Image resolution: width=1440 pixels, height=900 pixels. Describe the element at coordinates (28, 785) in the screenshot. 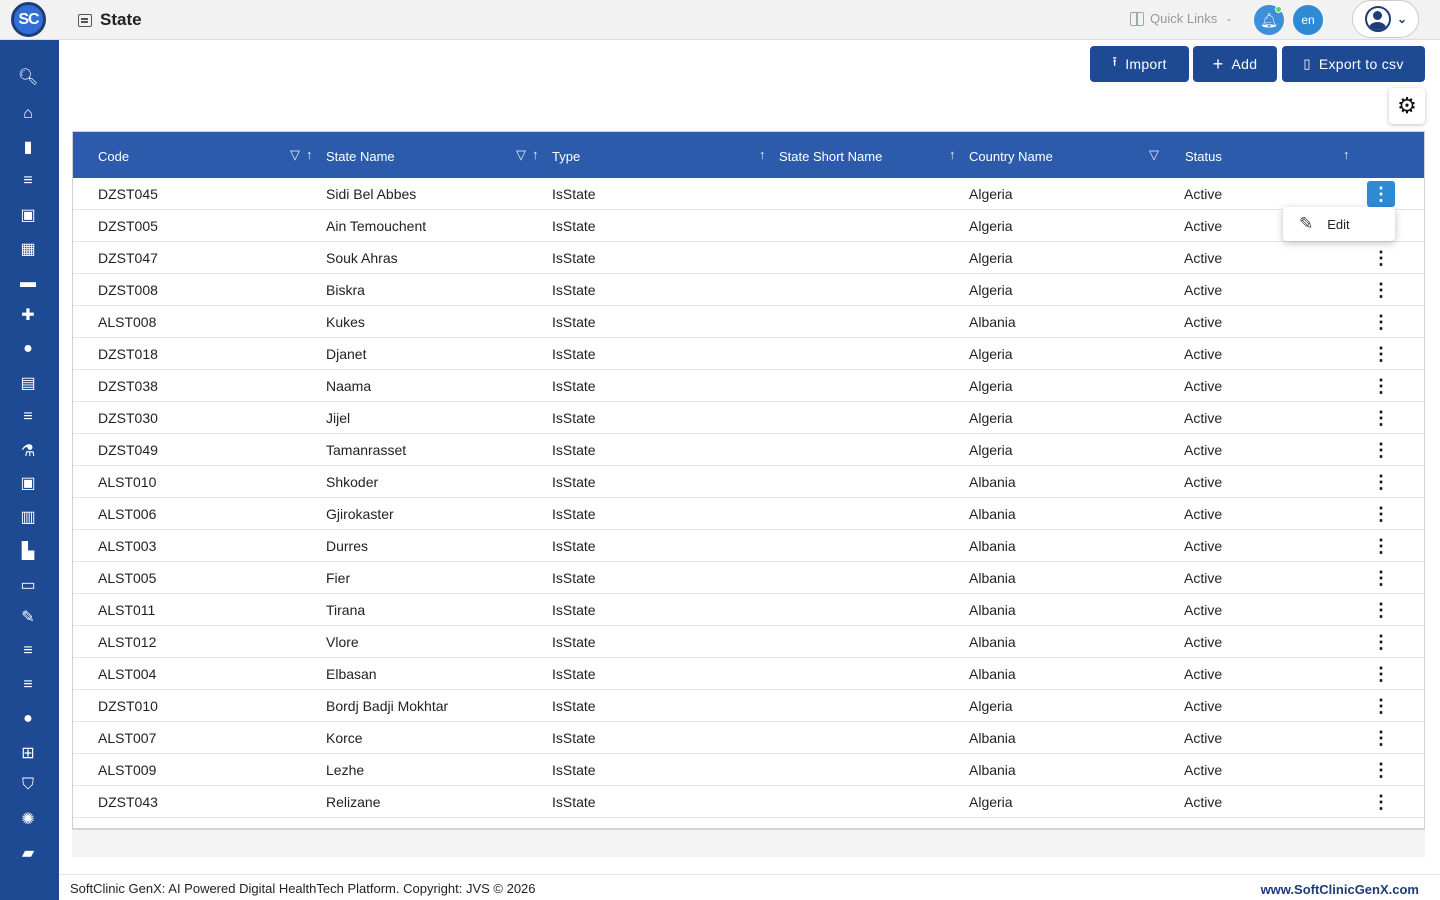

I see `shield-icon: ⛉` at that location.